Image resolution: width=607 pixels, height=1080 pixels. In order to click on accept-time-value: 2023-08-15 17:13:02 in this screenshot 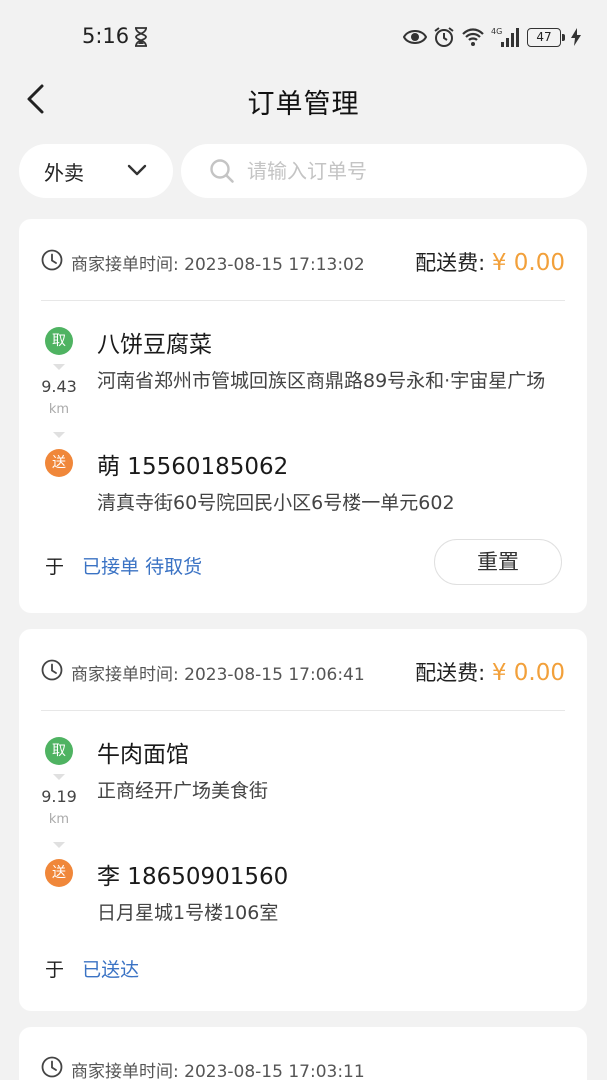, I will do `click(274, 265)`.